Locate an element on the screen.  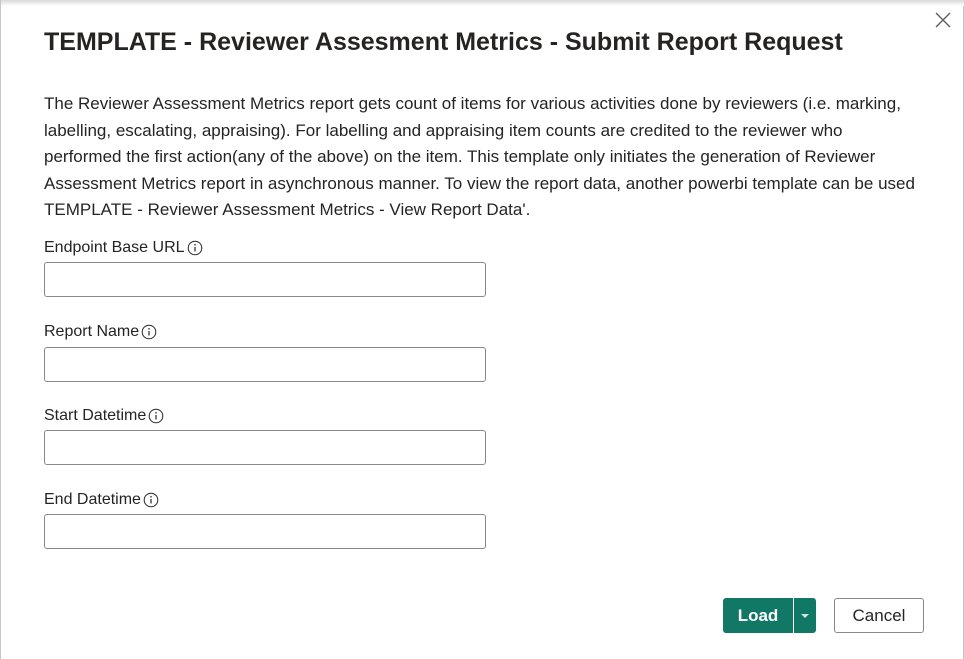
report-name-label-row: Report Name is located at coordinates (100, 332).